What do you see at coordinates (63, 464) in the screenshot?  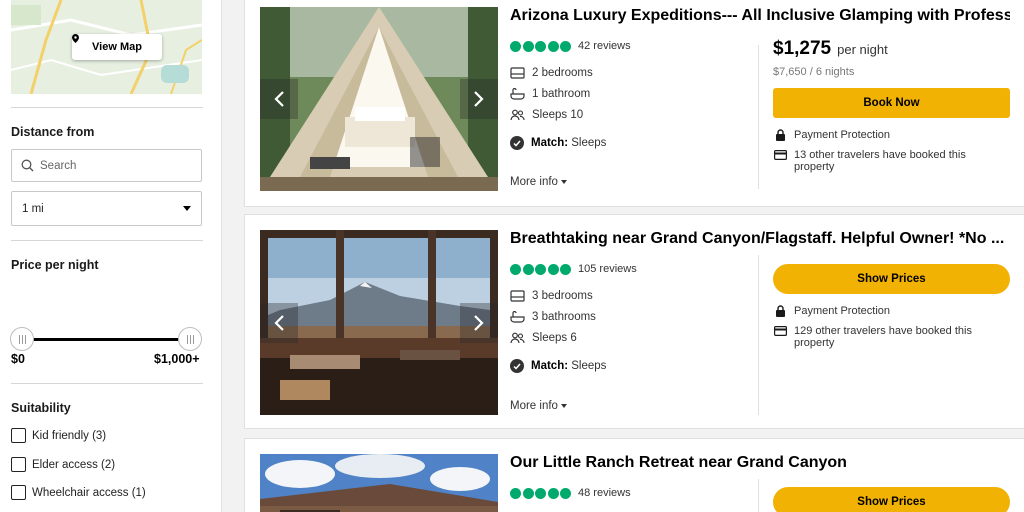 I see `suitability-option-elder-access: Elder access (2)` at bounding box center [63, 464].